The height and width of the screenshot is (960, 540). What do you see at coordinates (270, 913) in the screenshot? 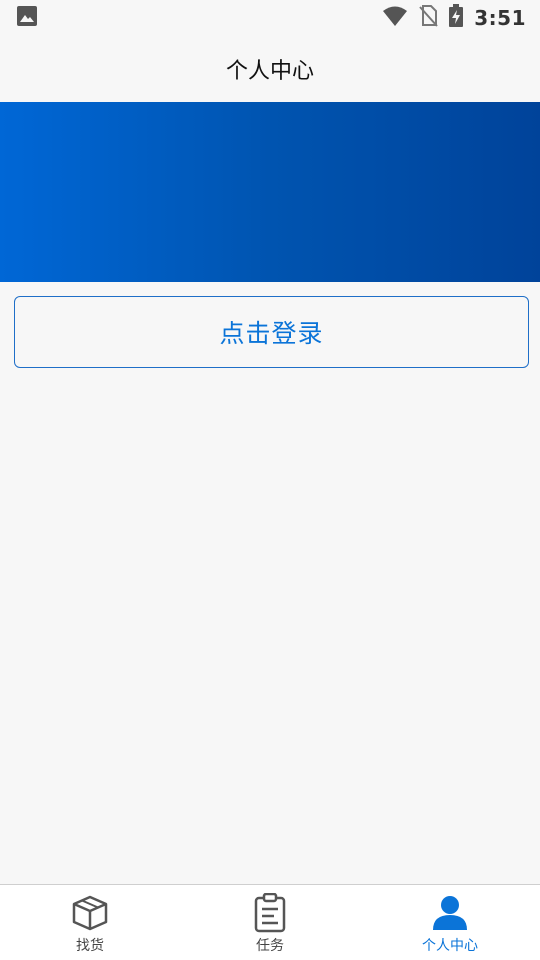
I see `clipboard-icon` at bounding box center [270, 913].